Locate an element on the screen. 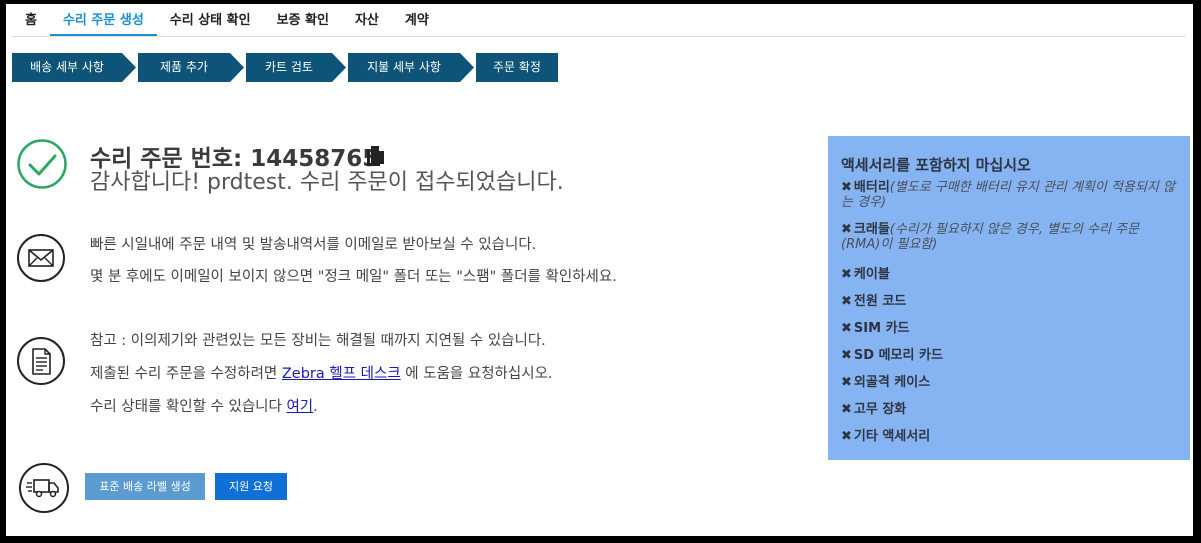 This screenshot has width=1201, height=543. accessory-item-sd-card: ✖ SD 메모리 카드 is located at coordinates (1008, 353).